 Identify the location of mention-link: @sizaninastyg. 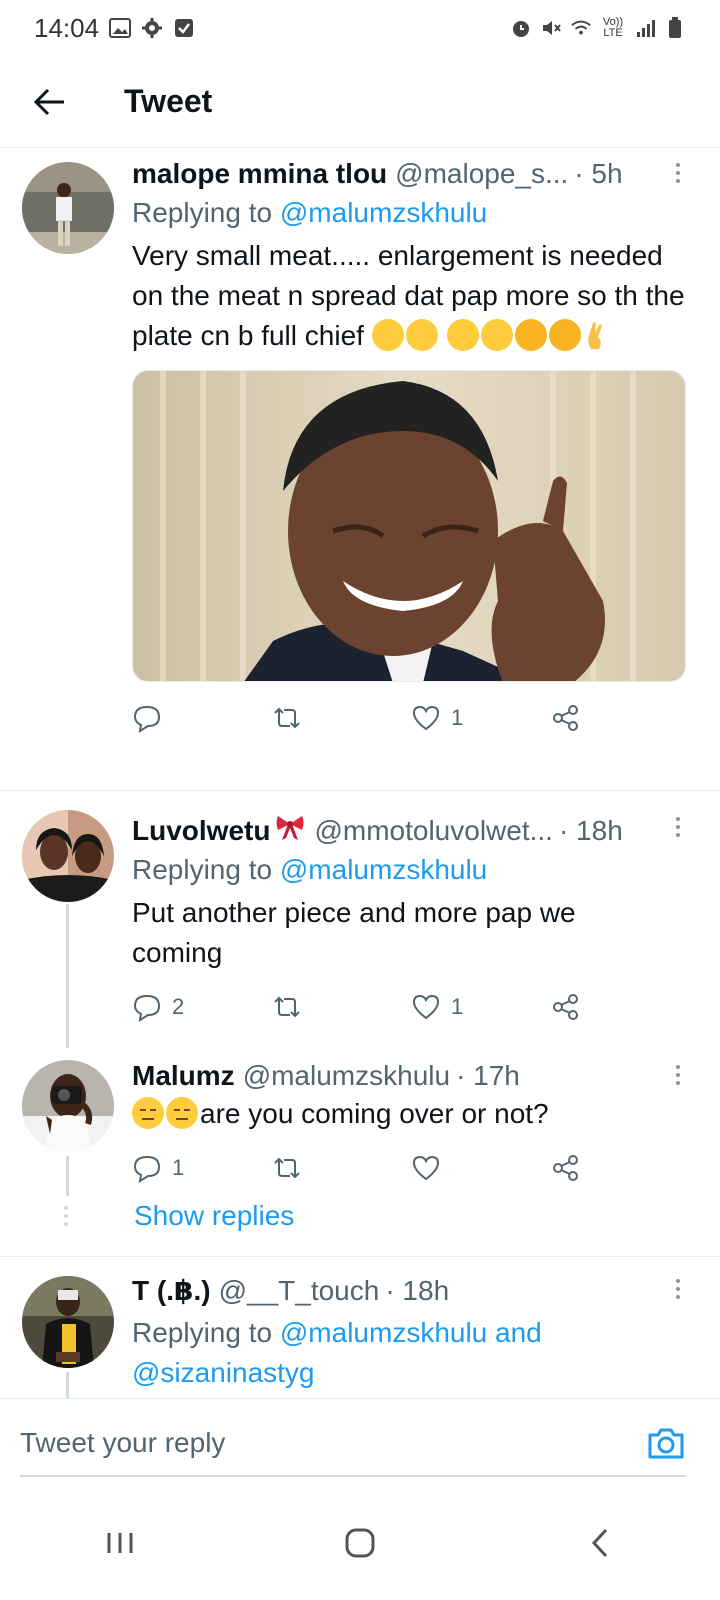
(223, 1372).